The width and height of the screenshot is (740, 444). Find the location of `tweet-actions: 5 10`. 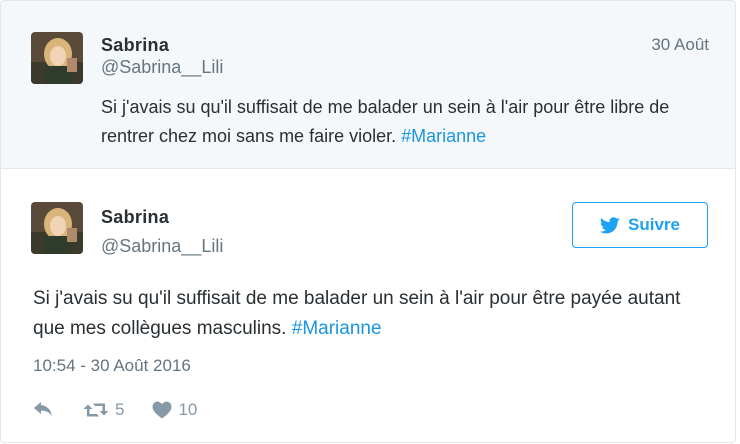

tweet-actions: 5 10 is located at coordinates (115, 410).